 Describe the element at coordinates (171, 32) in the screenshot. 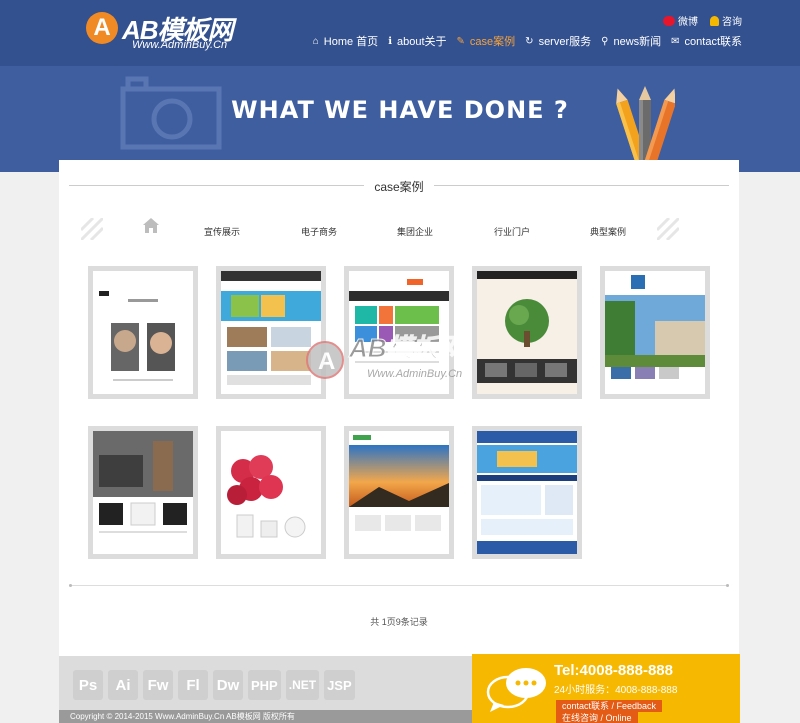

I see `site-logo: A AB模板网 Www.AdminBuy.Cn` at that location.